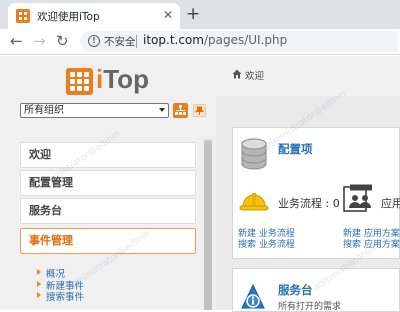  What do you see at coordinates (168, 15) in the screenshot?
I see `tab-close-icon: ✕` at bounding box center [168, 15].